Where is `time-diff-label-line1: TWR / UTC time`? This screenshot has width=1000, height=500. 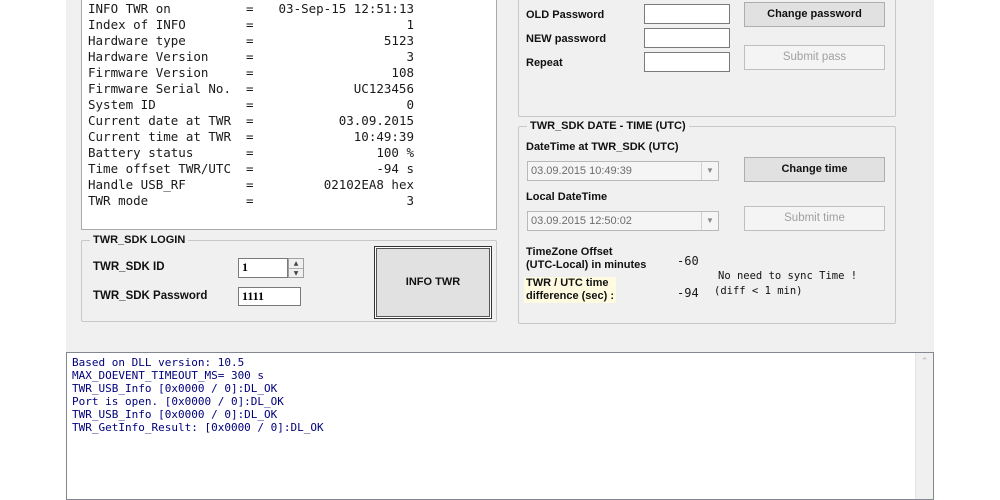
time-diff-label-line1: TWR / UTC time is located at coordinates (567, 283).